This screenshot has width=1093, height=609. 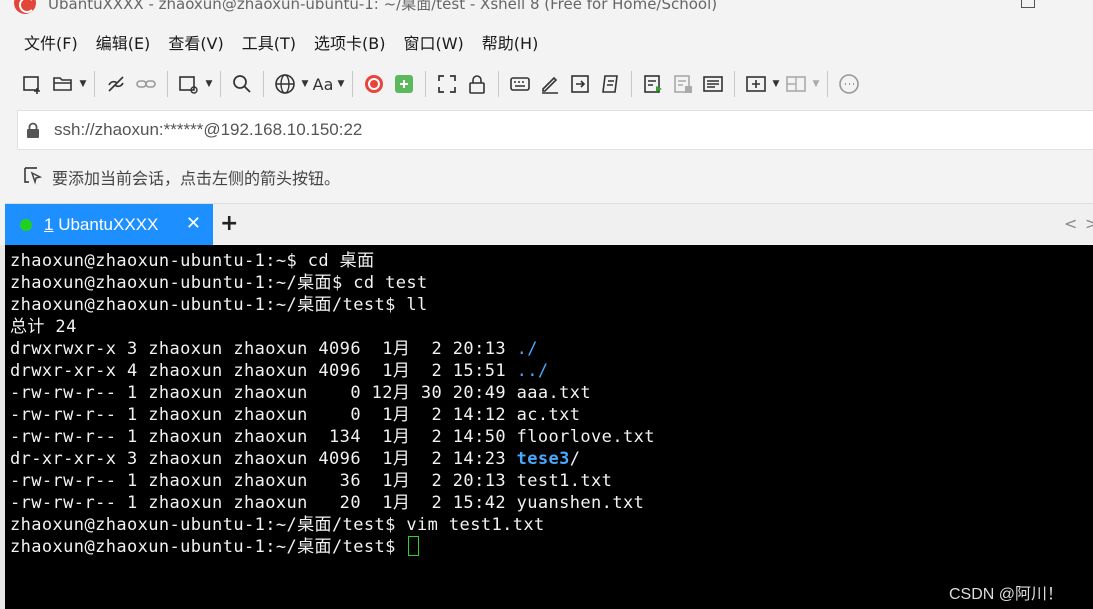 What do you see at coordinates (208, 130) in the screenshot?
I see `session-address: ssh://zhaoxun:******@192.168.10.150:22` at bounding box center [208, 130].